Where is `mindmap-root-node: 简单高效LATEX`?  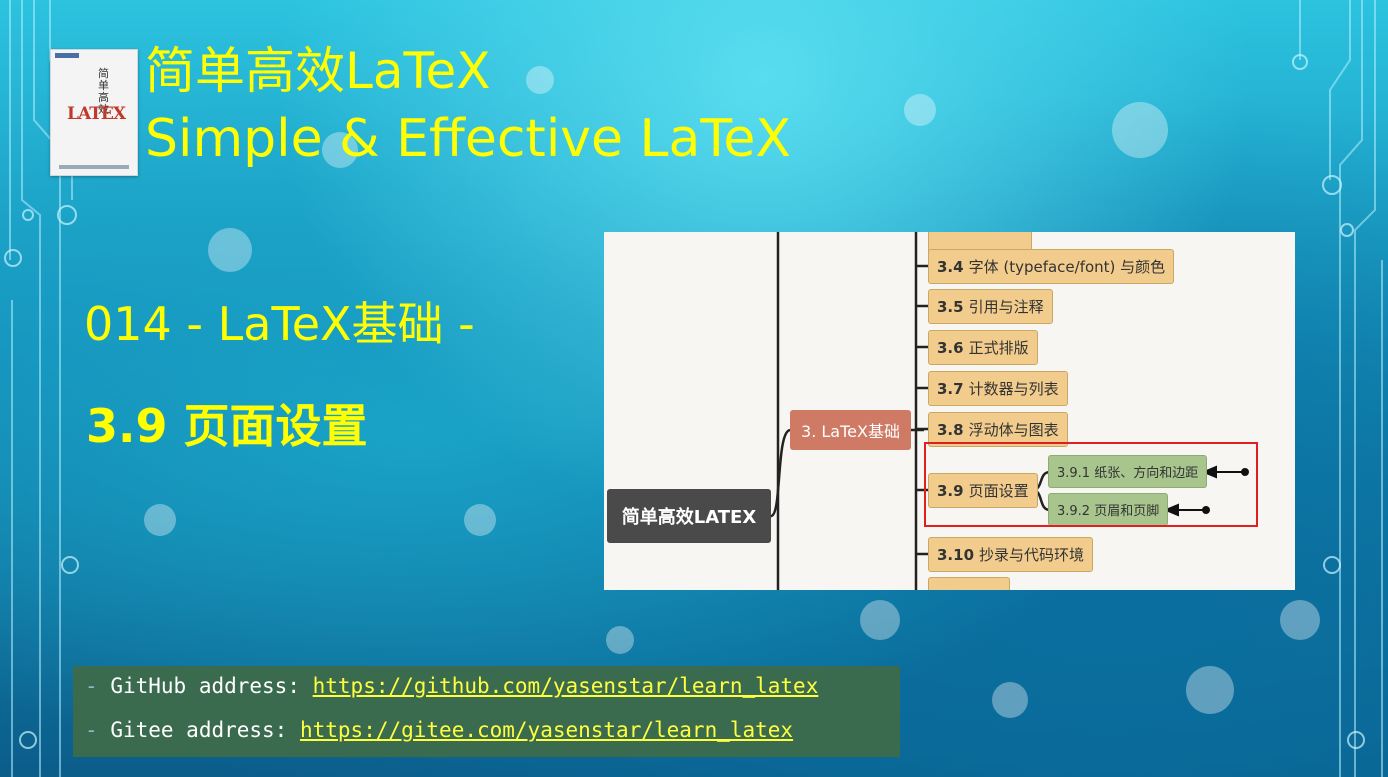 mindmap-root-node: 简单高效LATEX is located at coordinates (689, 516).